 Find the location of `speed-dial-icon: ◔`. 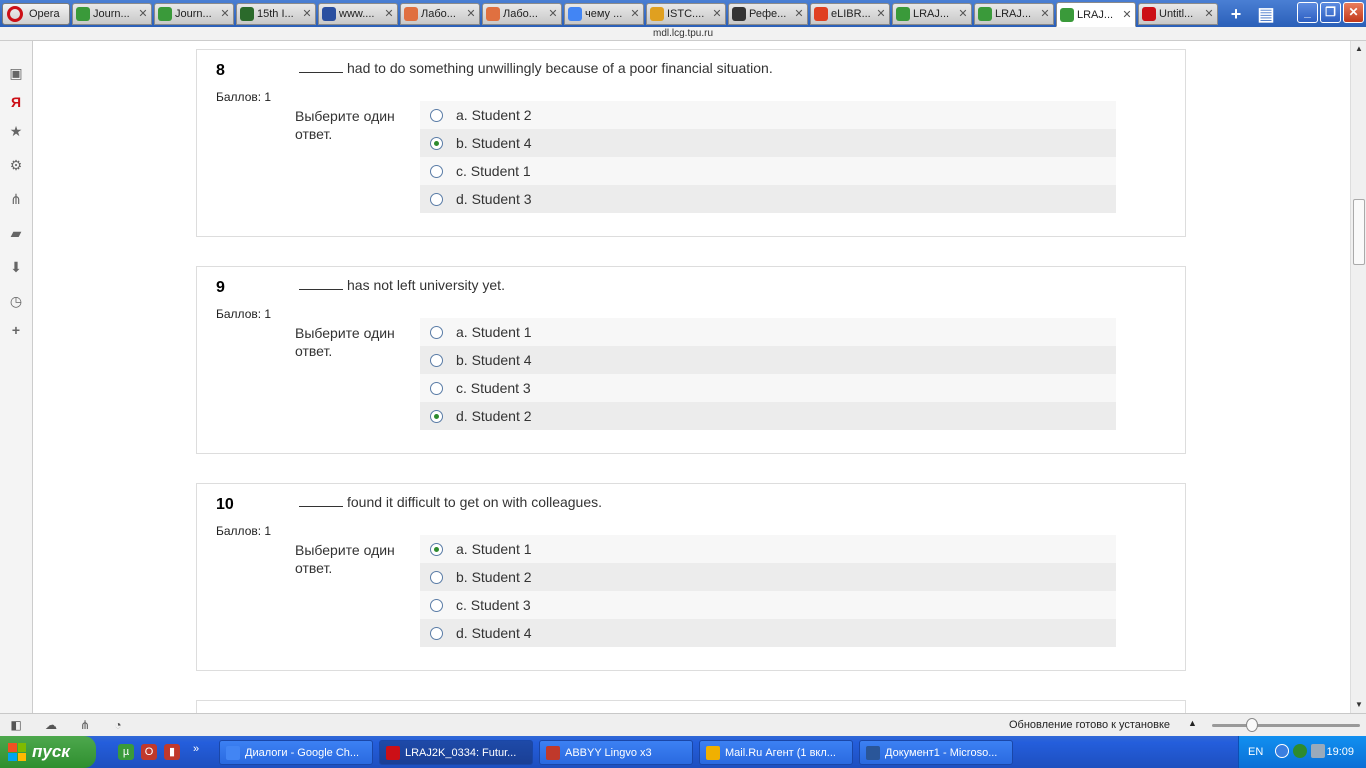

speed-dial-icon: ◔ is located at coordinates (118, 725).